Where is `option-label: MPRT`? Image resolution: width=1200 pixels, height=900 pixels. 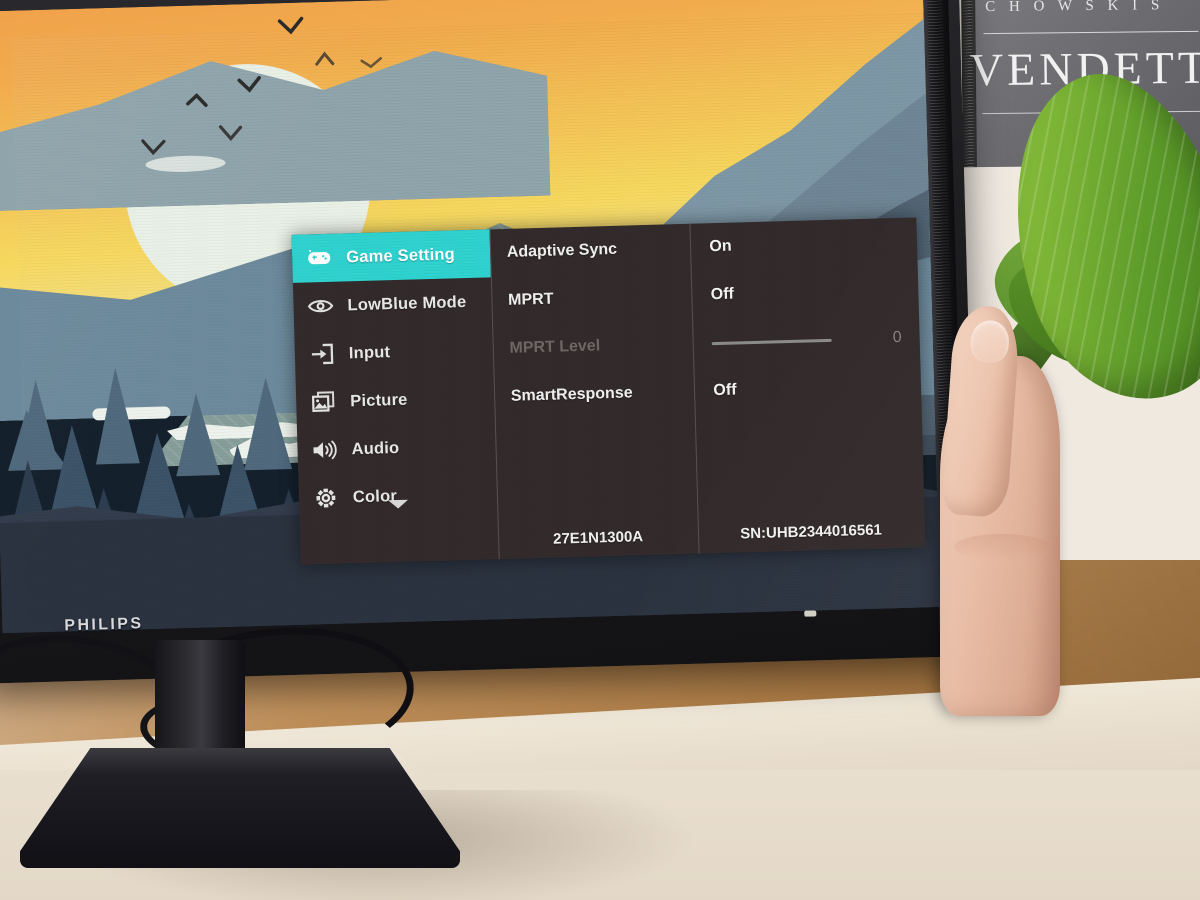 option-label: MPRT is located at coordinates (530, 299).